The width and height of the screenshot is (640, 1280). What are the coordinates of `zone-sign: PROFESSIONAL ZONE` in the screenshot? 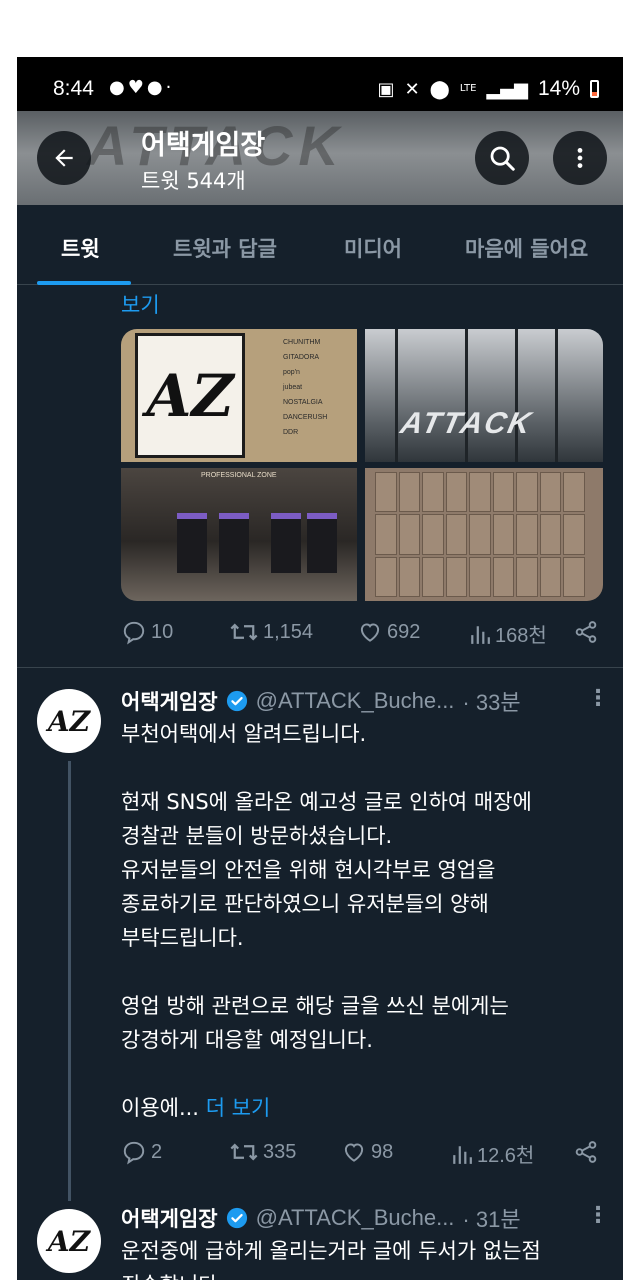 It's located at (239, 475).